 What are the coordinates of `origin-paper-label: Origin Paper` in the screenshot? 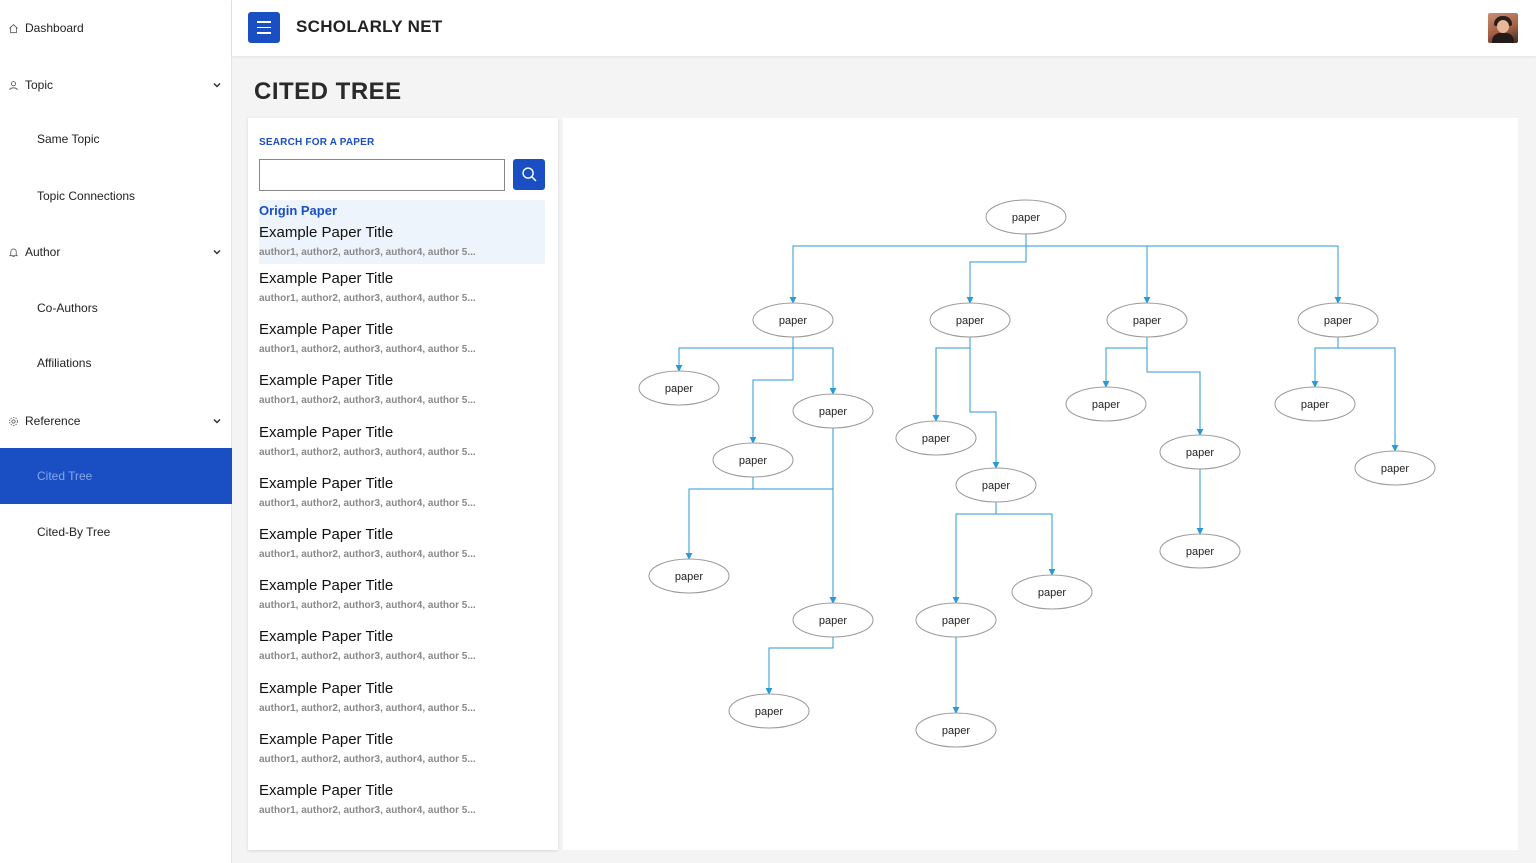 It's located at (298, 210).